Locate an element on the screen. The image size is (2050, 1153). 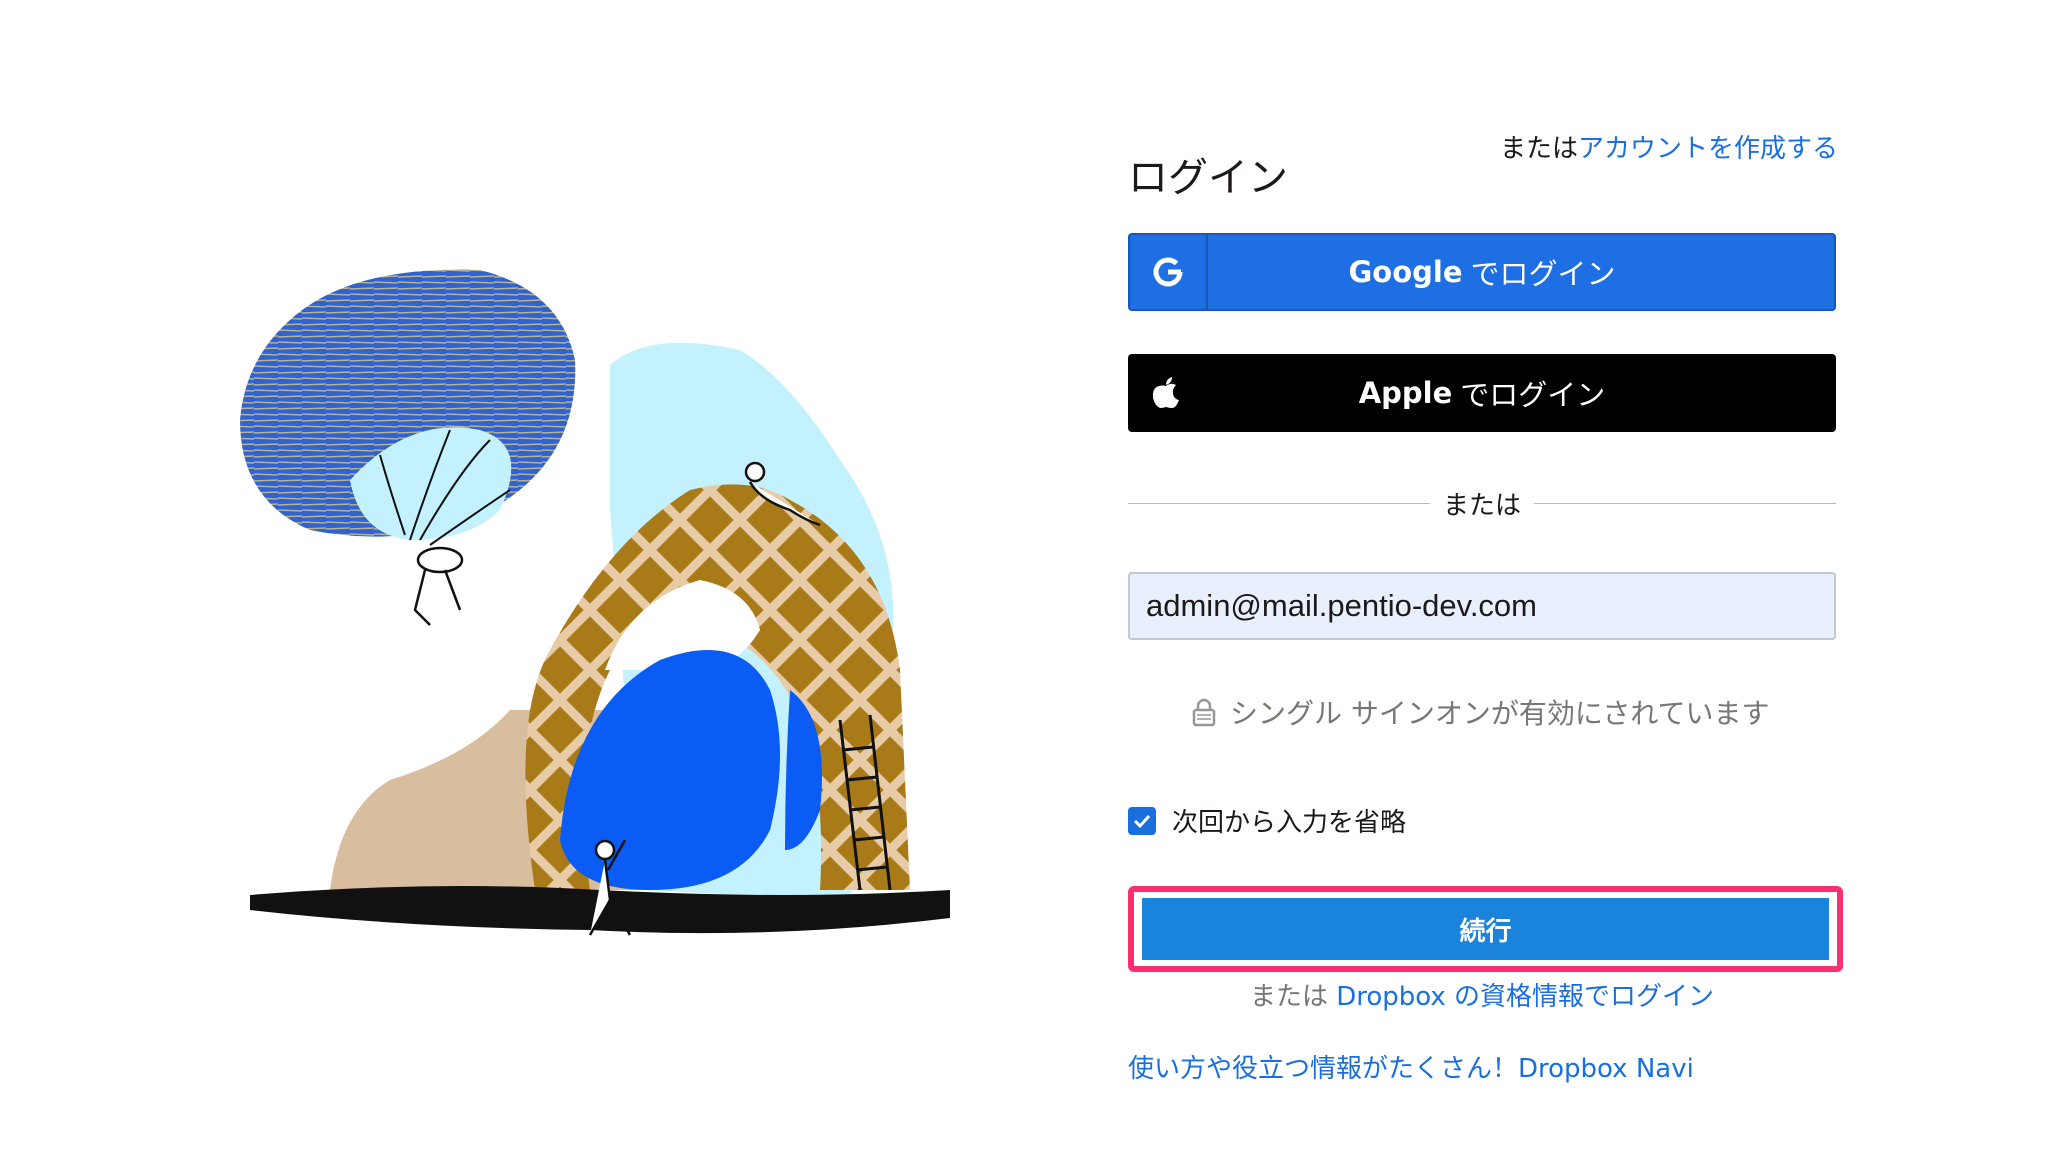
page-title: ログイン is located at coordinates (1208, 177).